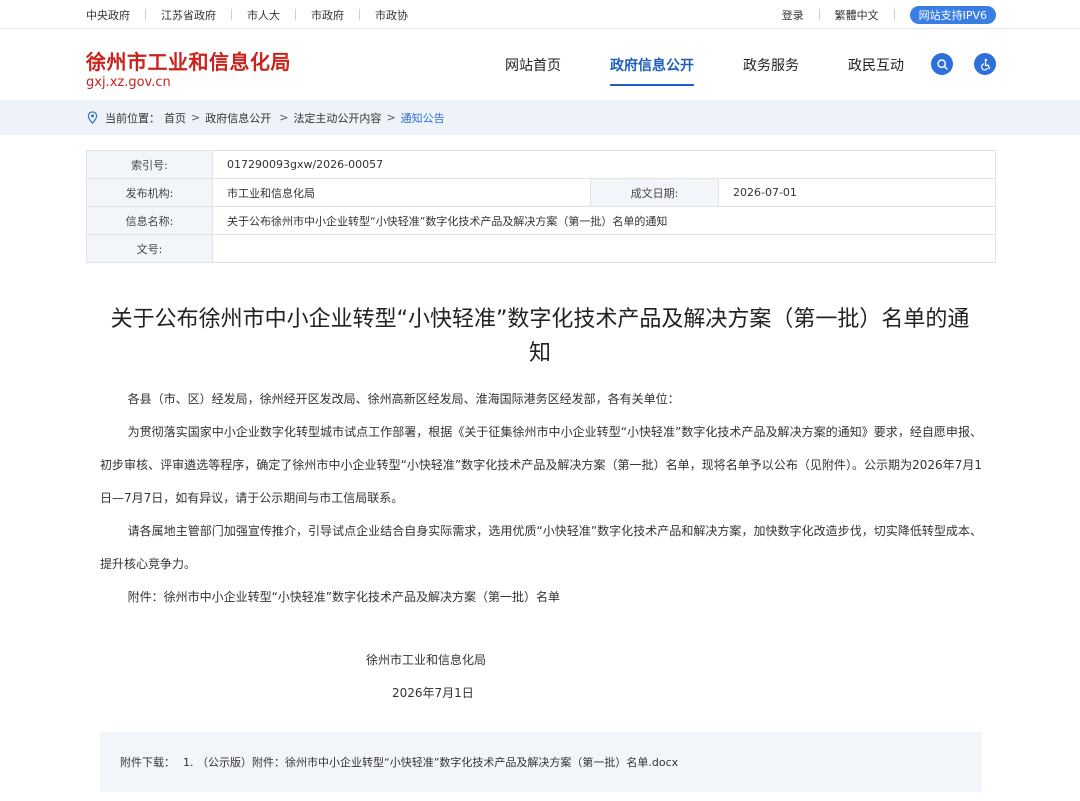  What do you see at coordinates (263, 15) in the screenshot?
I see `link-city-congress: 市人大` at bounding box center [263, 15].